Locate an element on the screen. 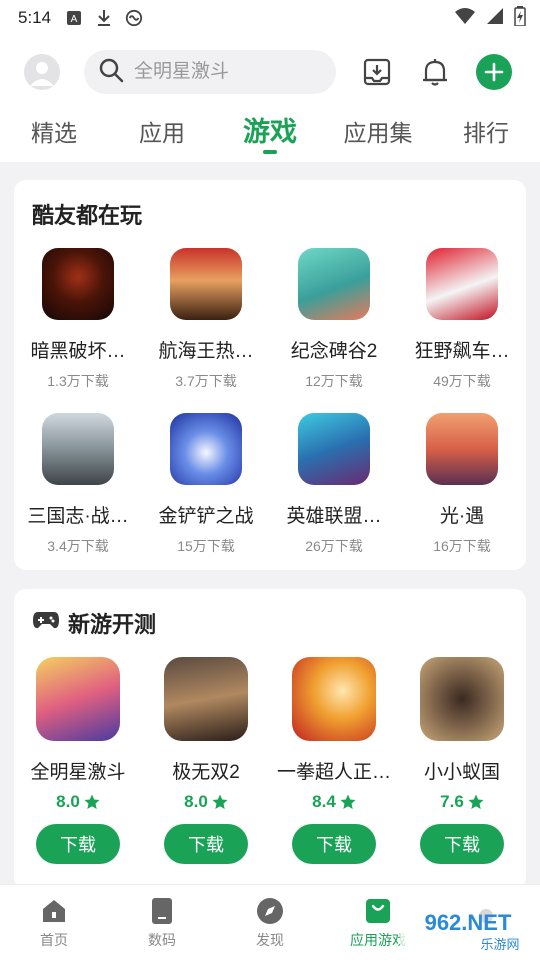  top-tabs: 精选 应用 游戏 应用集 排行 is located at coordinates (270, 135).